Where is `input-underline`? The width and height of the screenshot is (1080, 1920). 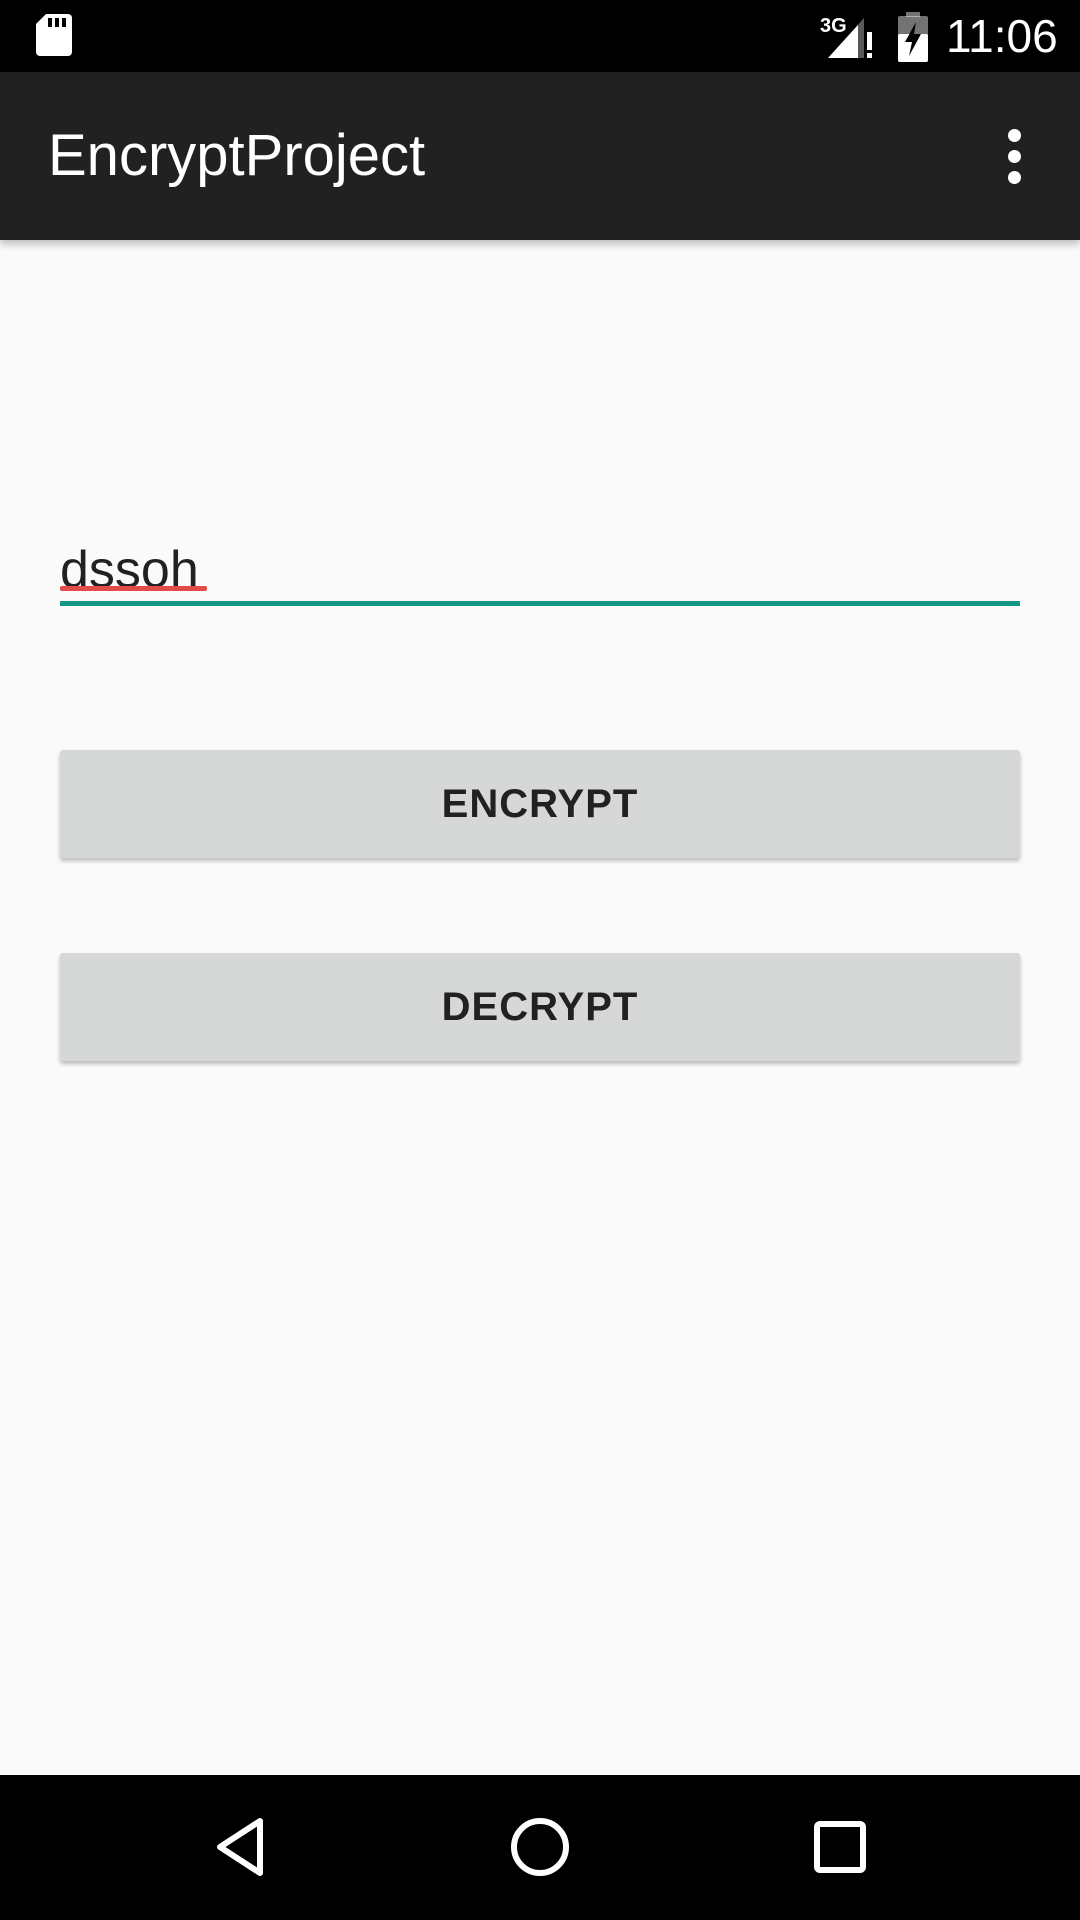 input-underline is located at coordinates (540, 603).